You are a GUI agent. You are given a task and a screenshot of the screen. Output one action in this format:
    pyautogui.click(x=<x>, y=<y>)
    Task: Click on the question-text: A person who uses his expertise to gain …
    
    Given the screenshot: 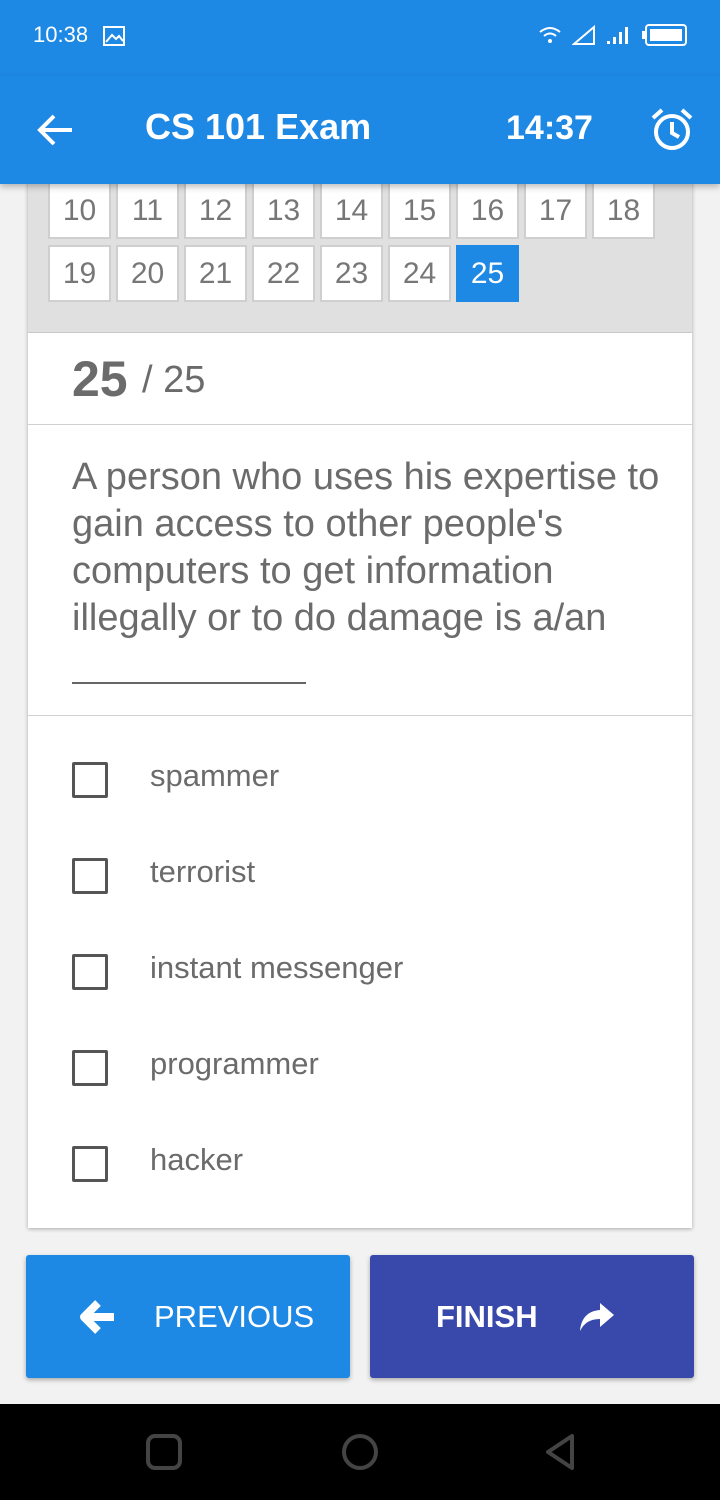 What is the action you would take?
    pyautogui.click(x=366, y=547)
    